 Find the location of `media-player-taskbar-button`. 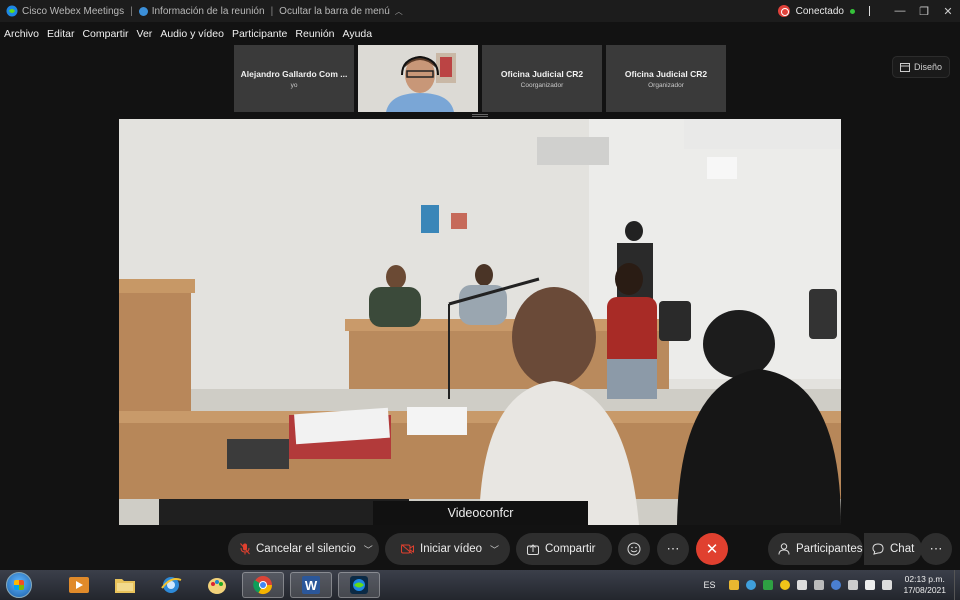

media-player-taskbar-button is located at coordinates (79, 585).